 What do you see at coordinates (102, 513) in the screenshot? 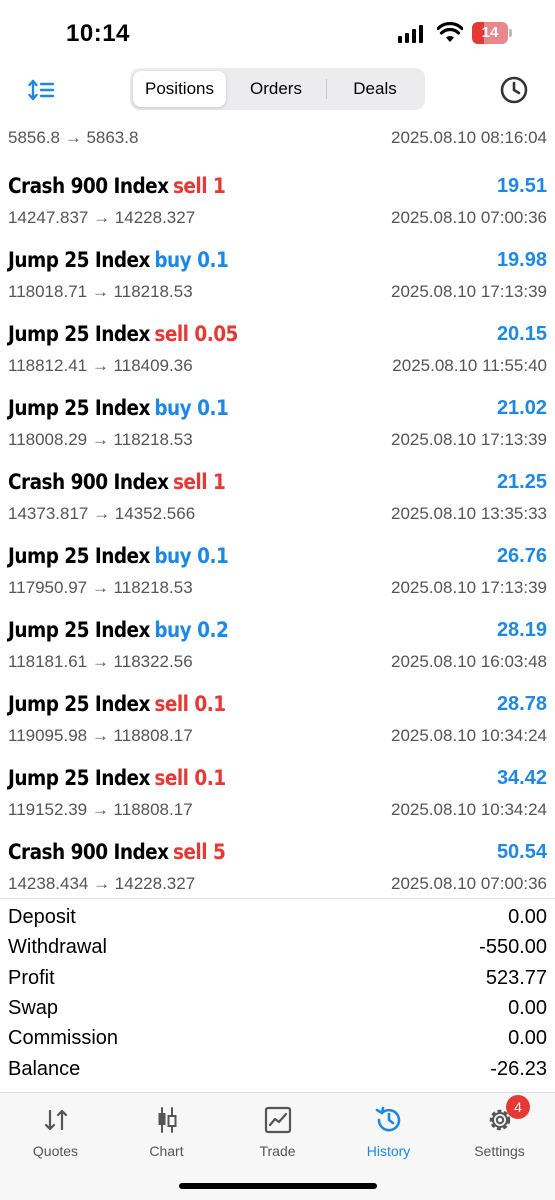
I see `deal-prices: 14373.817 → 14352.566` at bounding box center [102, 513].